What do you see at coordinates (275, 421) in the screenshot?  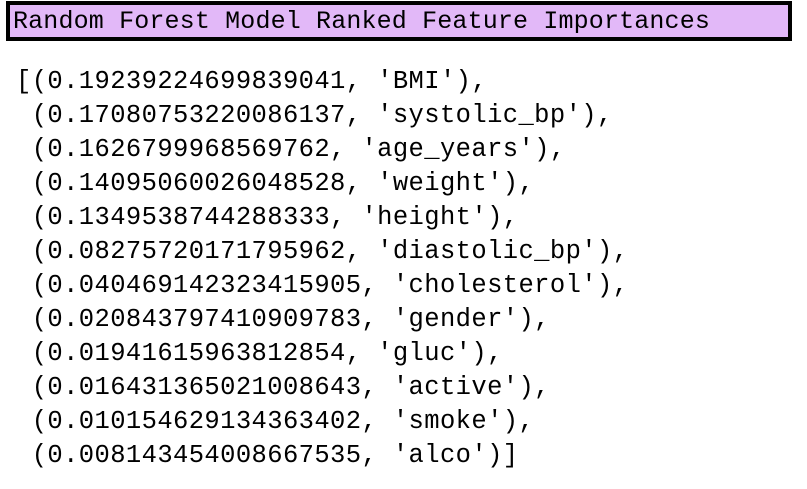 I see `output-line: (0.010154629134363402, 'smoke'),` at bounding box center [275, 421].